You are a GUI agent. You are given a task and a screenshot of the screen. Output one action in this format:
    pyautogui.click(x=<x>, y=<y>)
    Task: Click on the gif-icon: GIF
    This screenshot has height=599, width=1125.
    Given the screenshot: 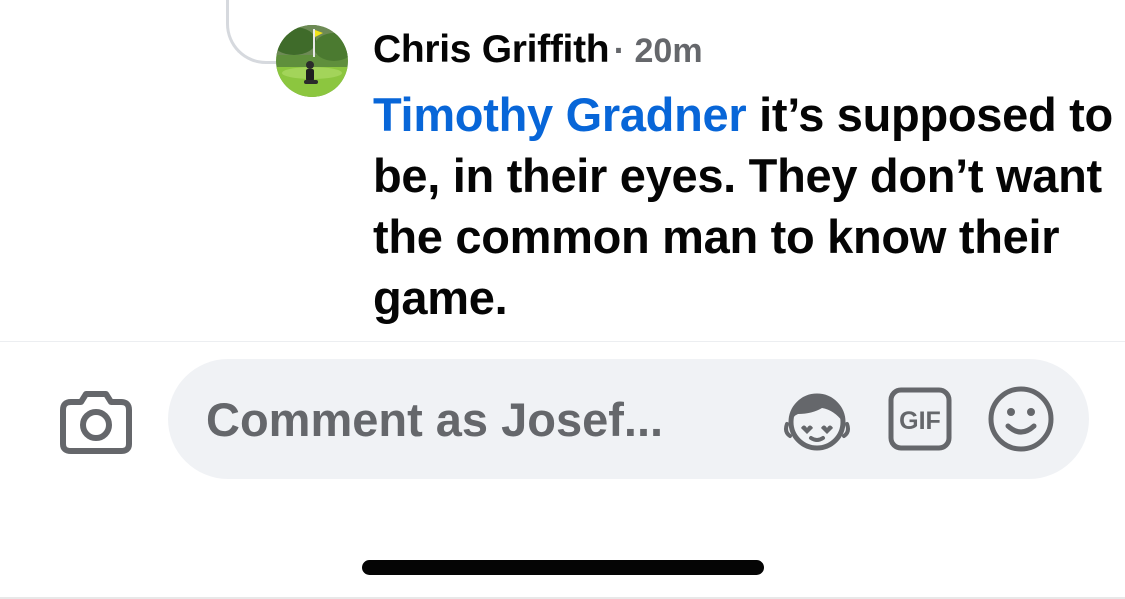 What is the action you would take?
    pyautogui.click(x=920, y=419)
    